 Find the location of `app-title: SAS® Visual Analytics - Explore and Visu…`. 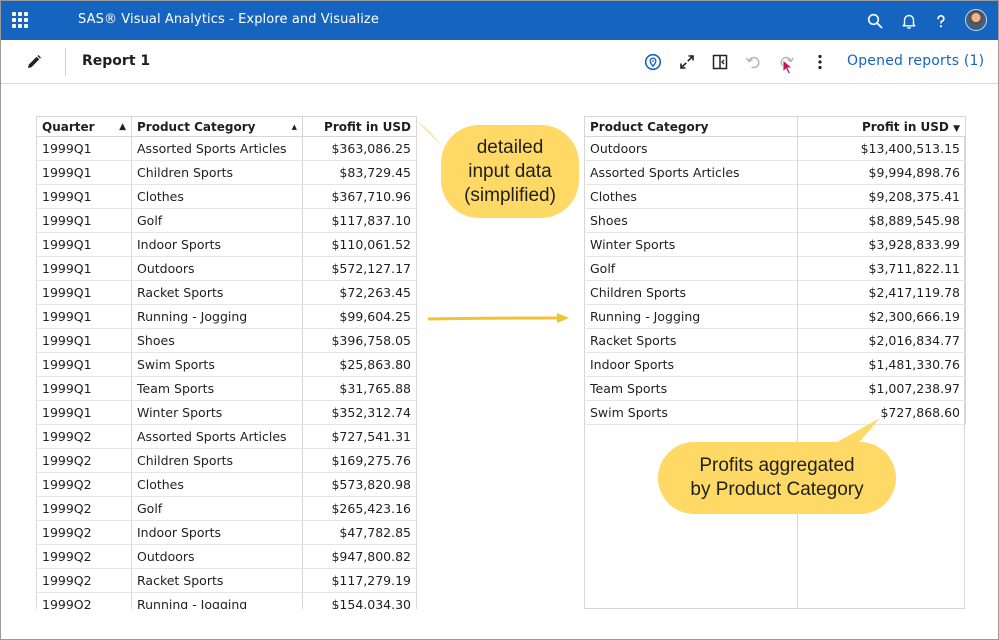

app-title: SAS® Visual Analytics - Explore and Visu… is located at coordinates (228, 19).